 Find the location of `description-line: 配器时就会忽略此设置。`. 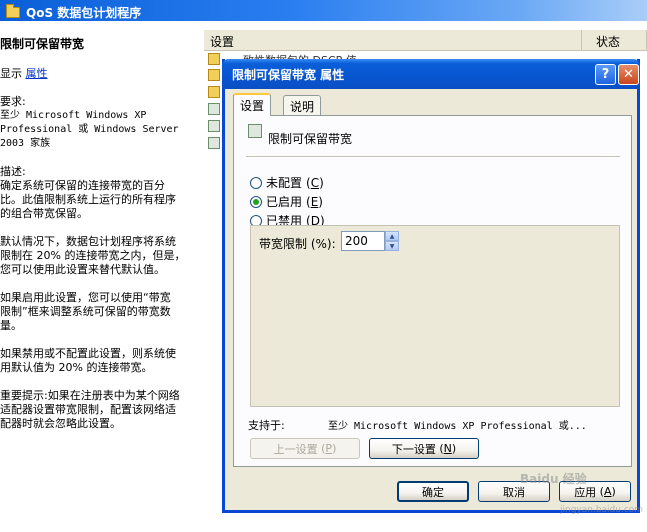

description-line: 配器时就会忽略此设置。 is located at coordinates (60, 423).